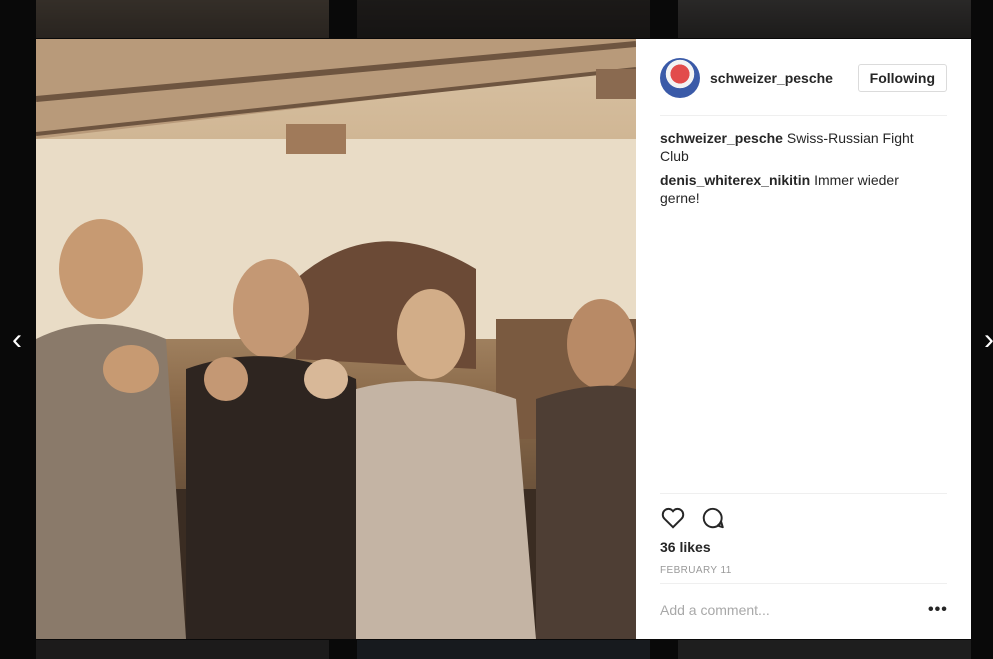 The height and width of the screenshot is (659, 993). Describe the element at coordinates (680, 78) in the screenshot. I see `avatar` at that location.